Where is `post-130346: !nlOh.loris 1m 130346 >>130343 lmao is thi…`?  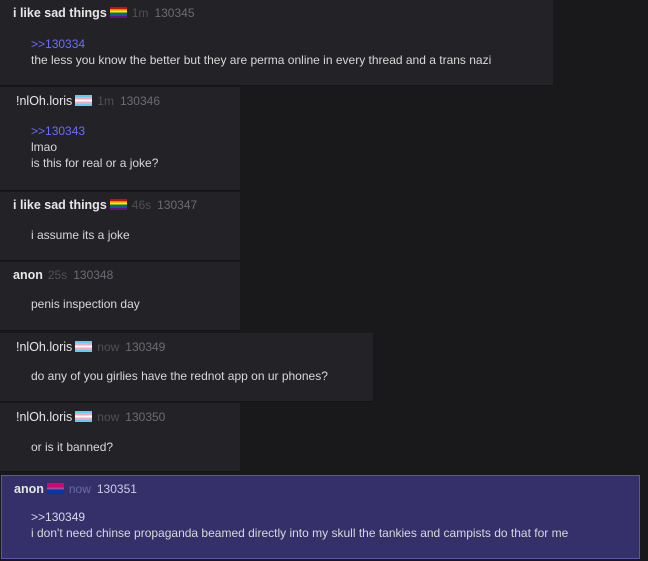 post-130346: !nlOh.loris 1m 130346 >>130343 lmao is thi… is located at coordinates (120, 139).